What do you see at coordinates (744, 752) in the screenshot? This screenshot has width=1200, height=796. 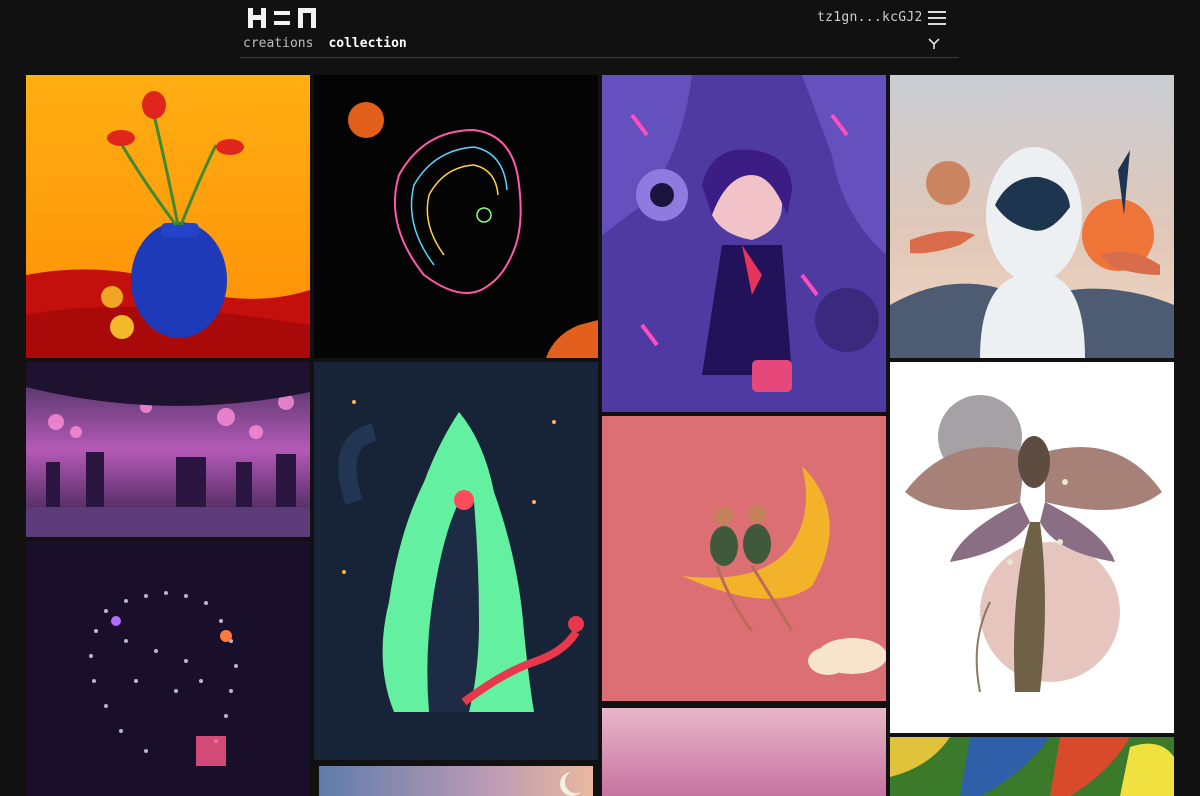 I see `artwork-pink-gradient` at bounding box center [744, 752].